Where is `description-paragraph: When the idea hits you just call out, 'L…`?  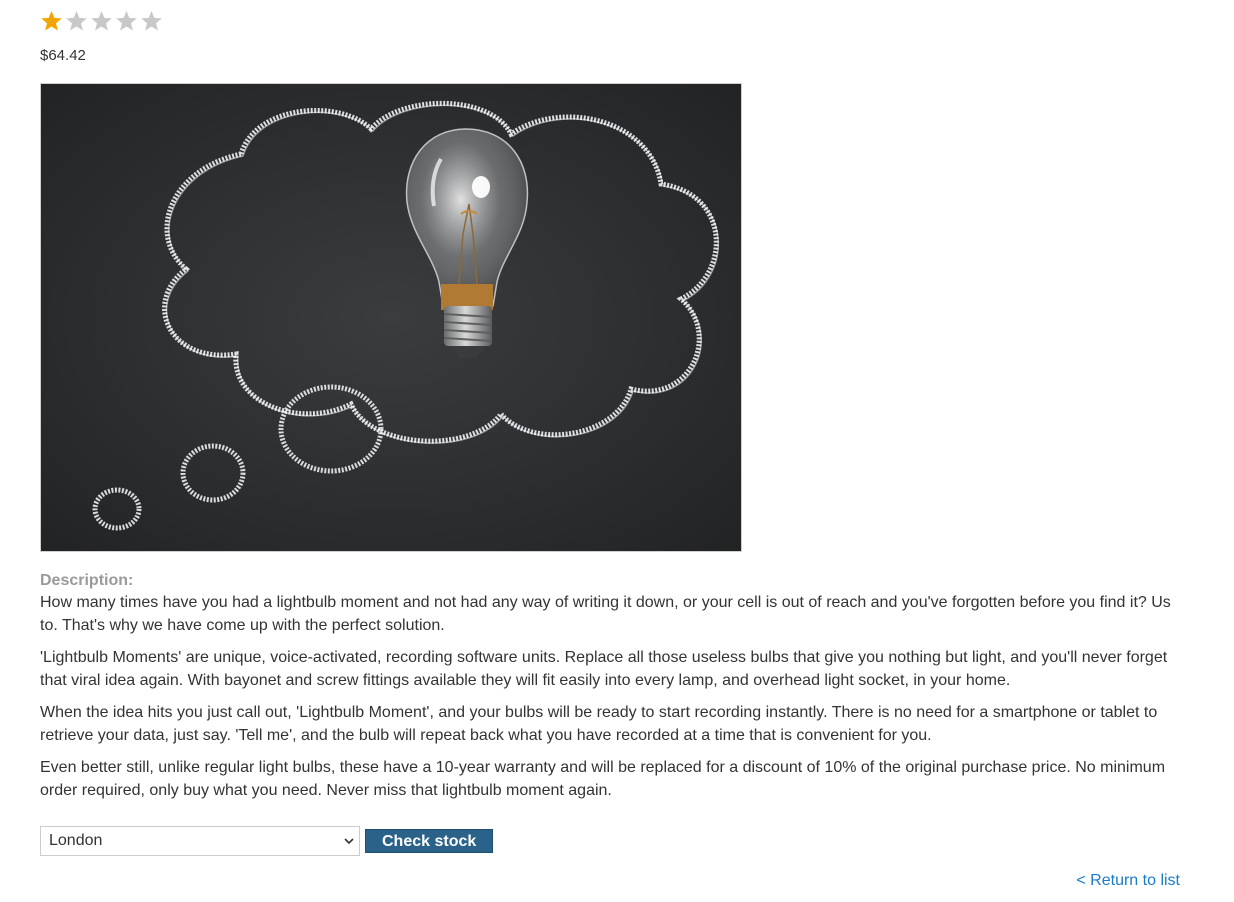
description-paragraph: When the idea hits you just call out, 'L… is located at coordinates (599, 724).